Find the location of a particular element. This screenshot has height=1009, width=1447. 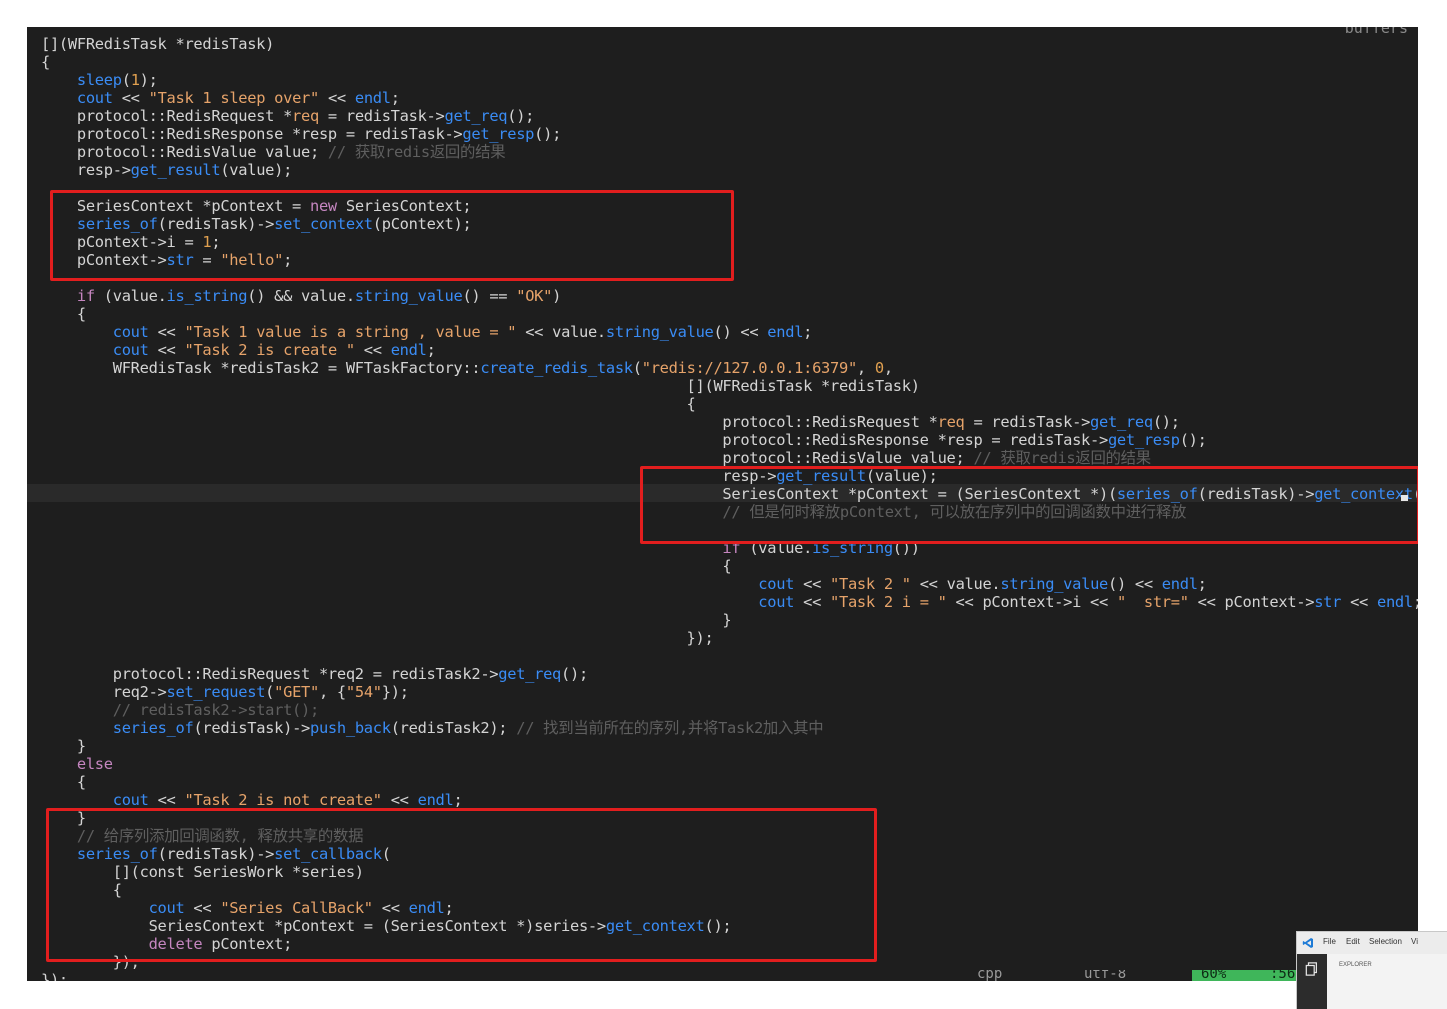

code-line: resp->get_result(value); is located at coordinates (167, 170).